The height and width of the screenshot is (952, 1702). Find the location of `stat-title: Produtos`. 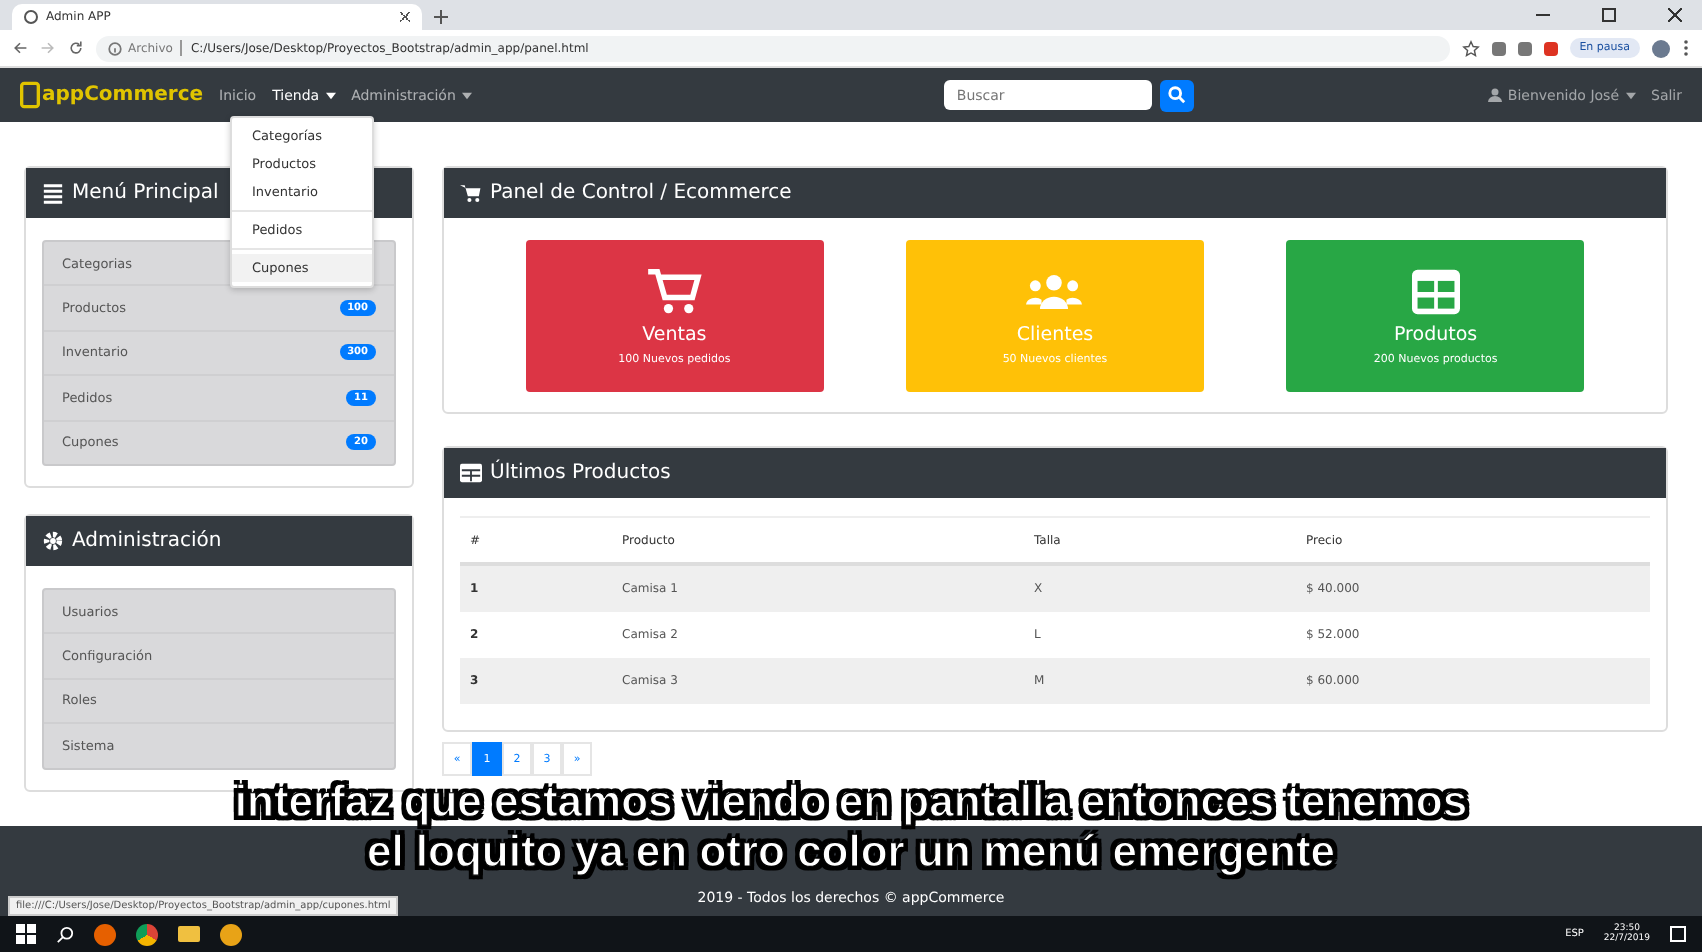

stat-title: Produtos is located at coordinates (1436, 334).